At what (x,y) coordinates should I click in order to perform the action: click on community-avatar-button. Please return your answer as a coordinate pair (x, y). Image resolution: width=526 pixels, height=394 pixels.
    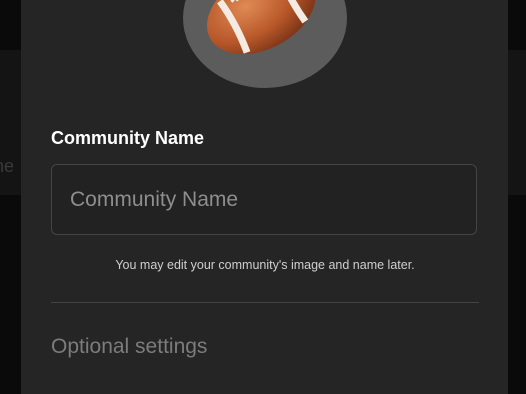
    Looking at the image, I should click on (265, 44).